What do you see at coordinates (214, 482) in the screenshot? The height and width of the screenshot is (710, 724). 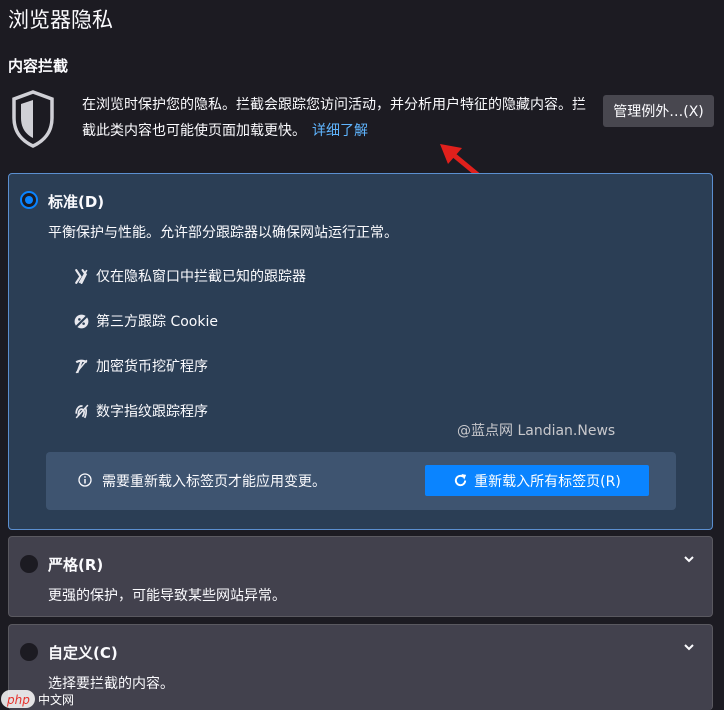 I see `reload-notice-text: 需要重新载入标签页才能应用变更。` at bounding box center [214, 482].